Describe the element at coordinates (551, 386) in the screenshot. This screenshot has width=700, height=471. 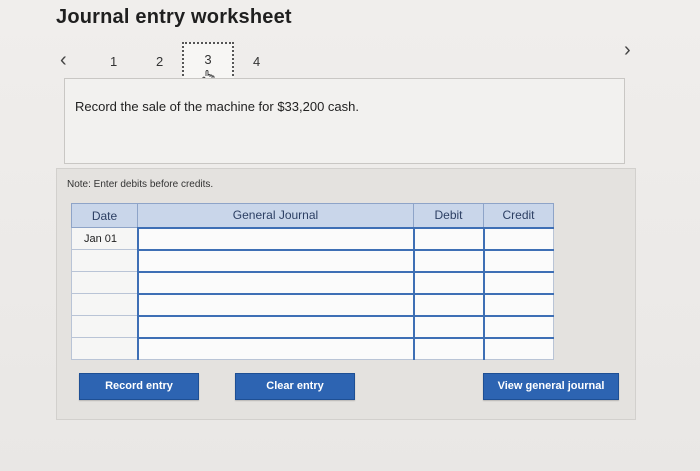
I see `view-general-journal-button: View general journal` at that location.